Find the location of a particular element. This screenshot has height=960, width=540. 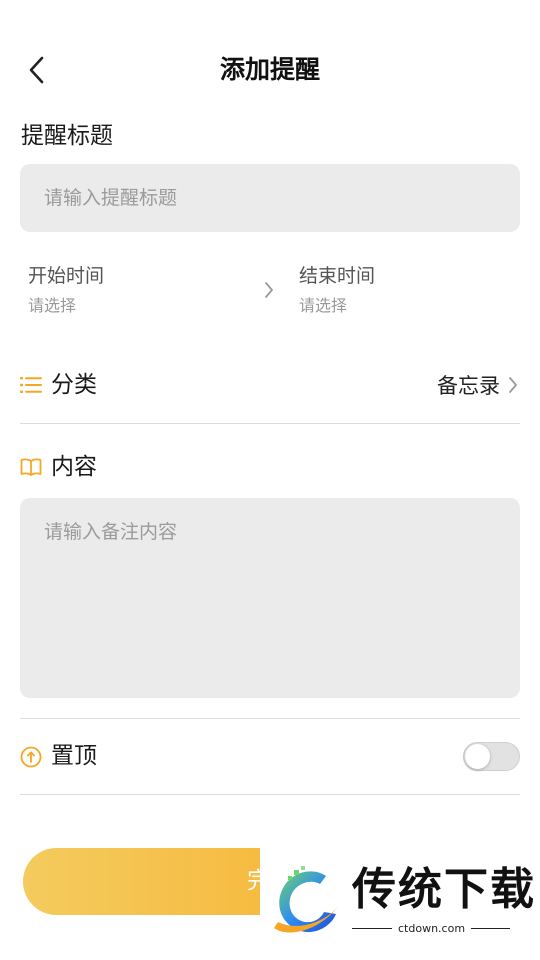

pin-top-label: 置顶 is located at coordinates (74, 756).